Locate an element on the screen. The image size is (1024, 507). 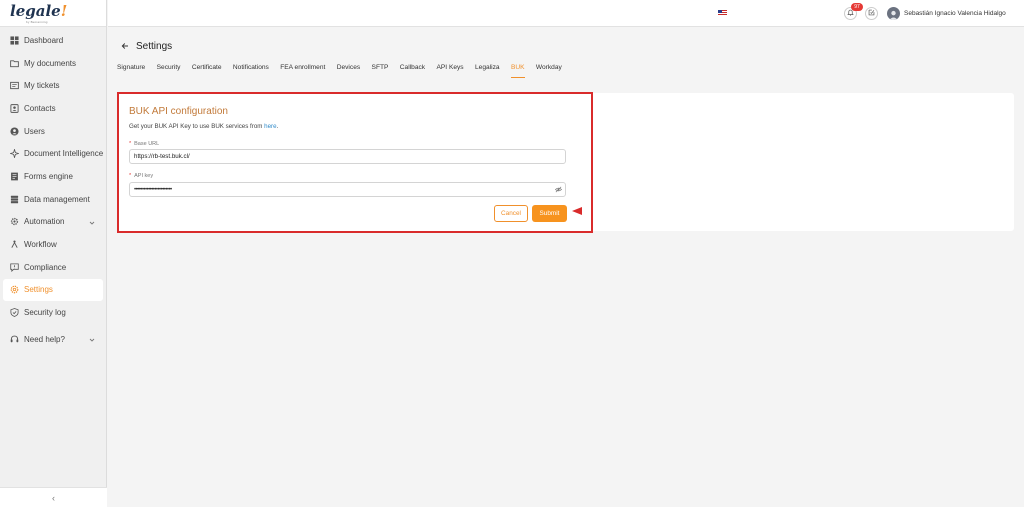
submit-button: Submit is located at coordinates (549, 213).